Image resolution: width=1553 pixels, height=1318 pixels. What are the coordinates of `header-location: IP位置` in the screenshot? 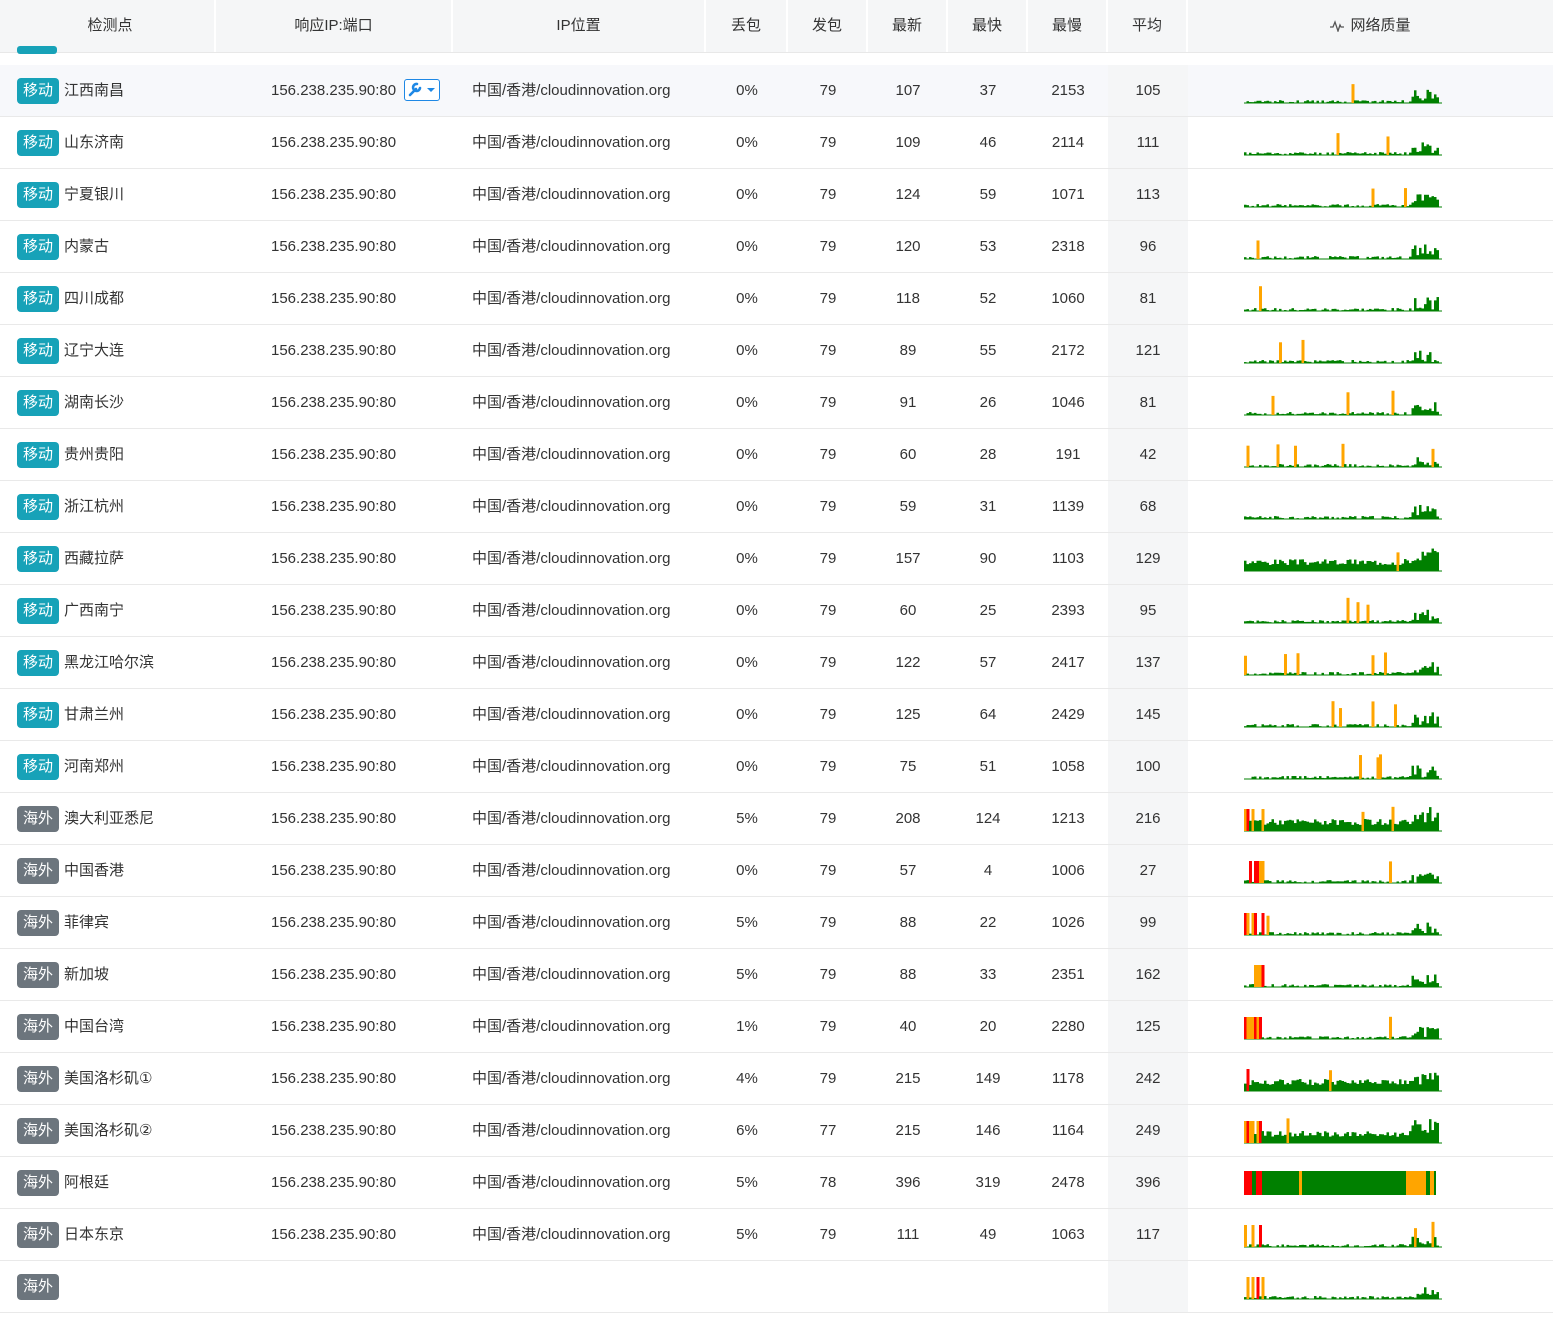 It's located at (579, 26).